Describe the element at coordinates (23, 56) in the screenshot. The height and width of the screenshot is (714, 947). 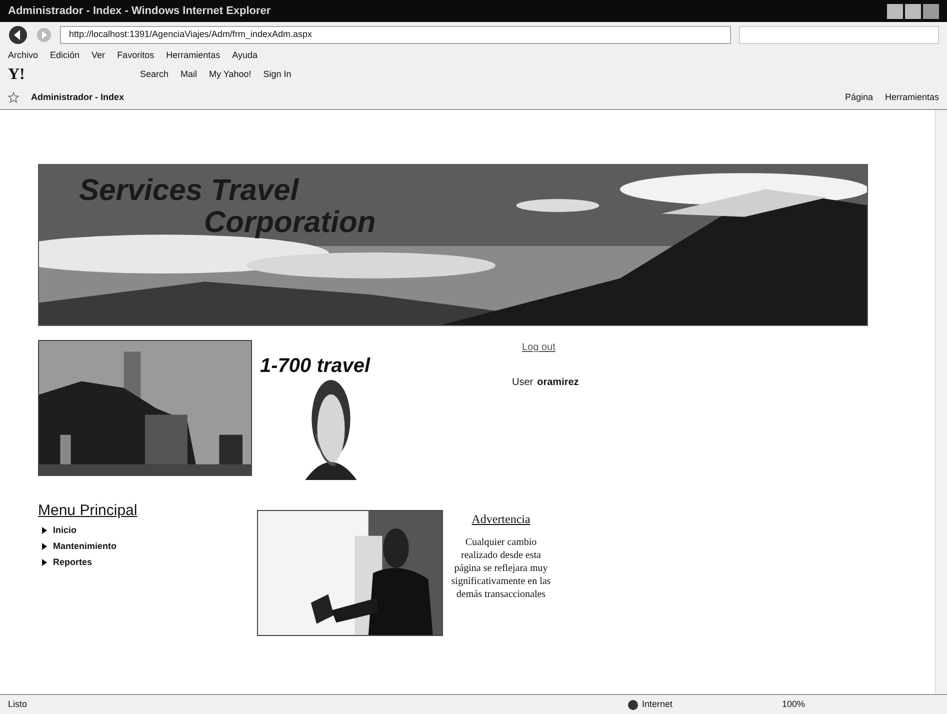
I see `menu-item: Archivo` at that location.